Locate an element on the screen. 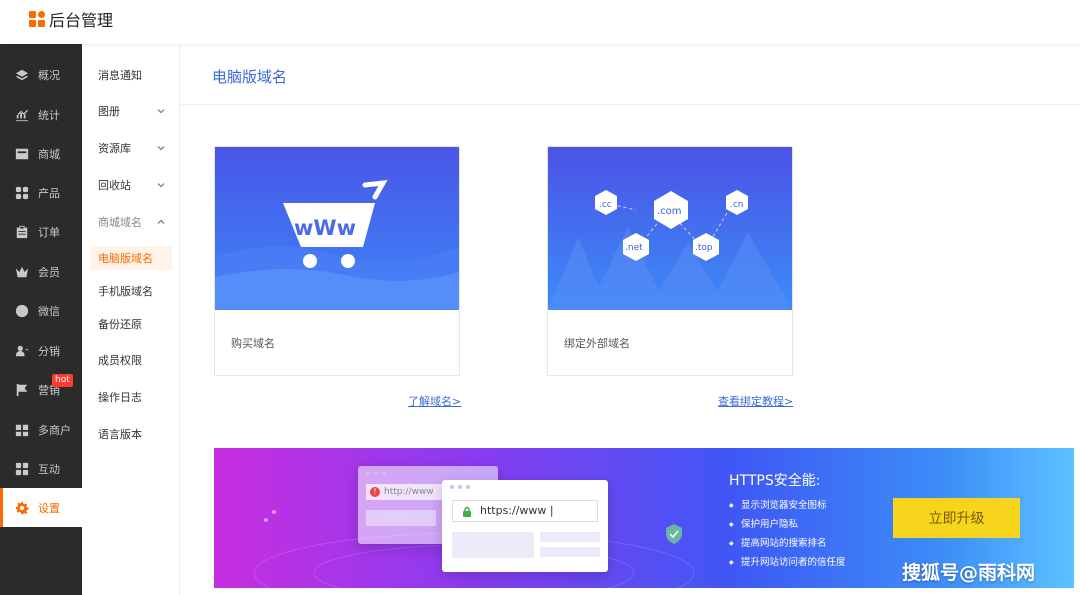 The width and height of the screenshot is (1080, 595). rail-item-label: 概况 is located at coordinates (49, 75).